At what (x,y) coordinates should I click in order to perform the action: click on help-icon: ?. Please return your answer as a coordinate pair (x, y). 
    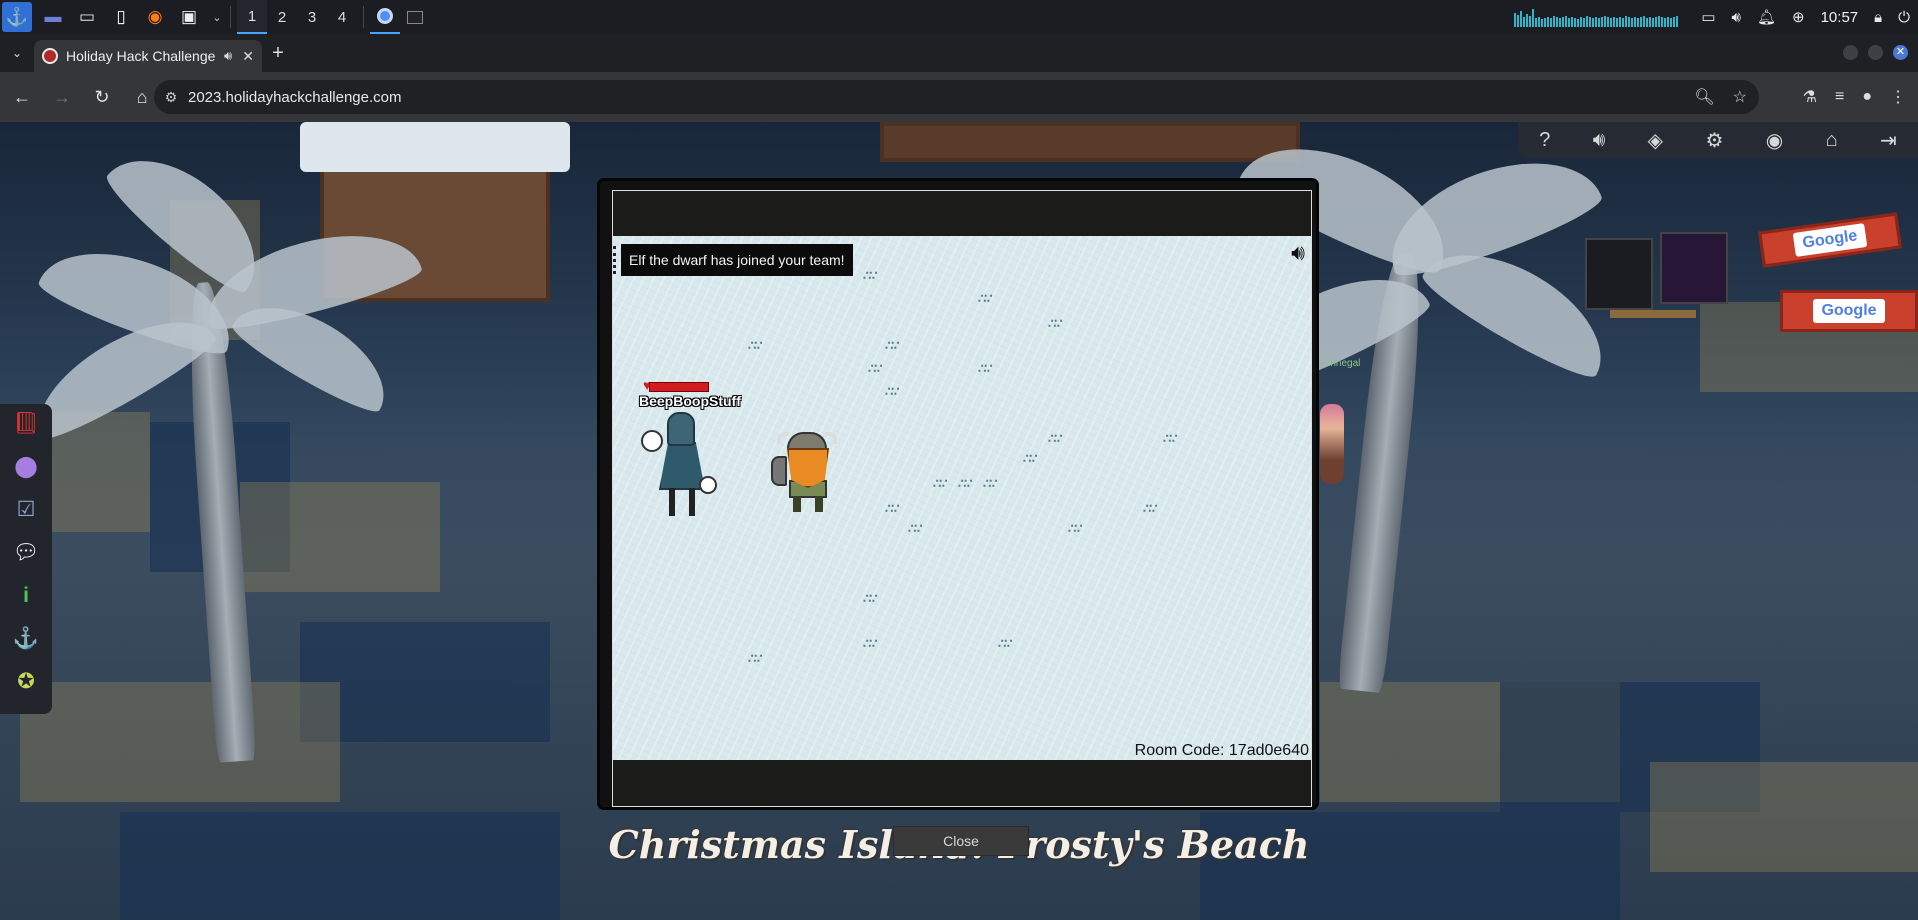
    Looking at the image, I should click on (1544, 140).